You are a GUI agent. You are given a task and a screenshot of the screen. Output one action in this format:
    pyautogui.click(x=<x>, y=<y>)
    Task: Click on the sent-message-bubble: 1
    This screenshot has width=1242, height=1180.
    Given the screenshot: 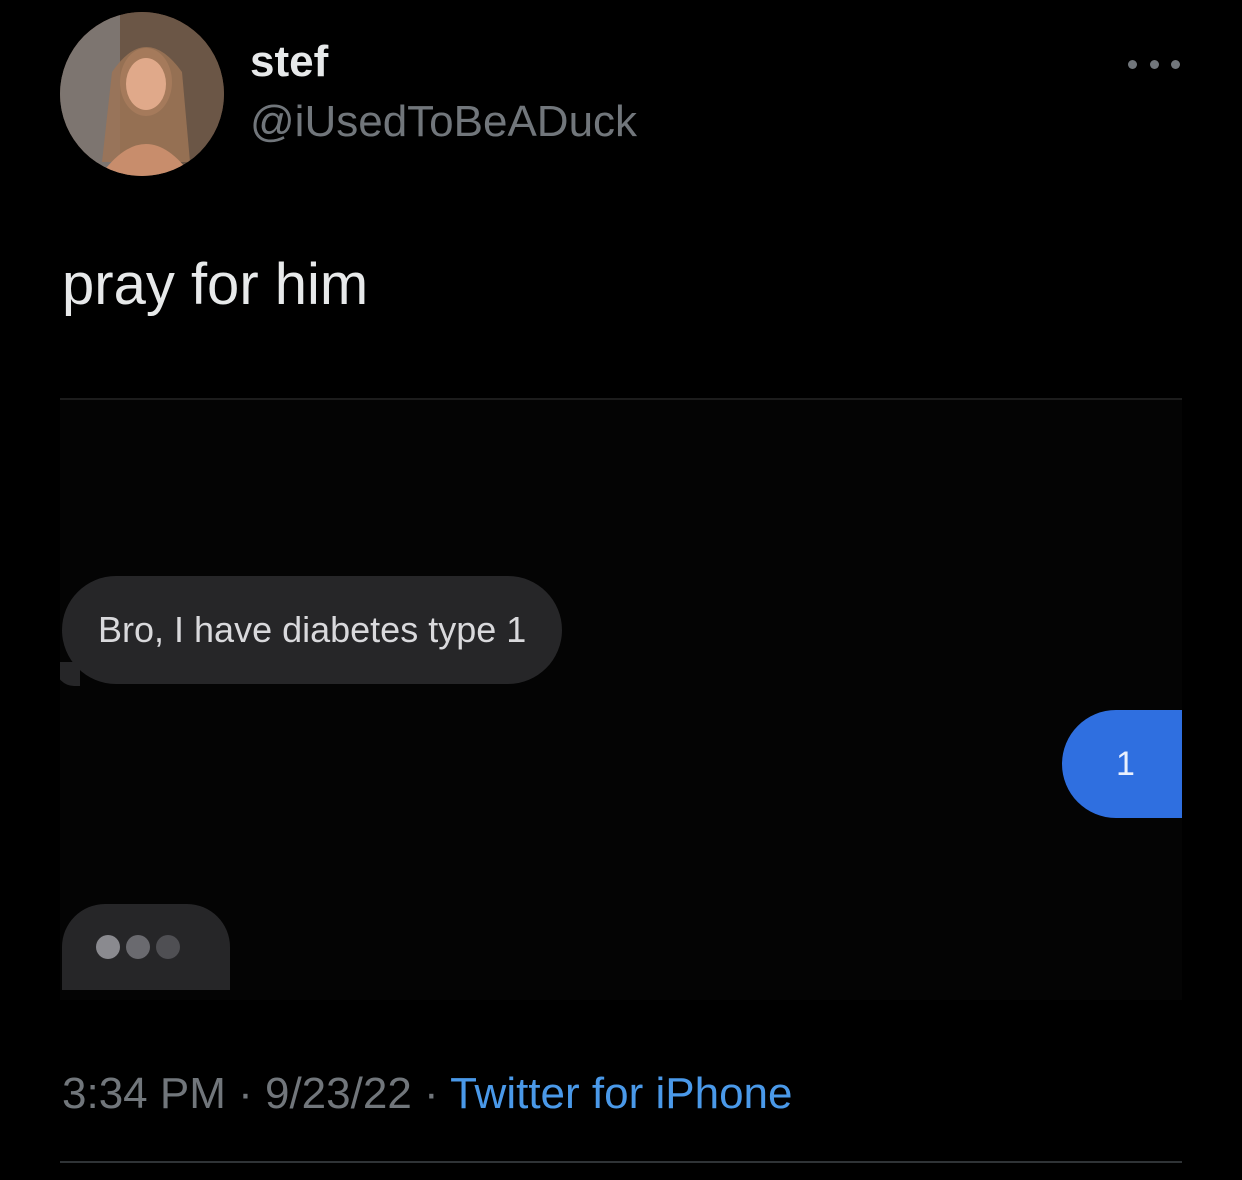 What is the action you would take?
    pyautogui.click(x=1122, y=764)
    